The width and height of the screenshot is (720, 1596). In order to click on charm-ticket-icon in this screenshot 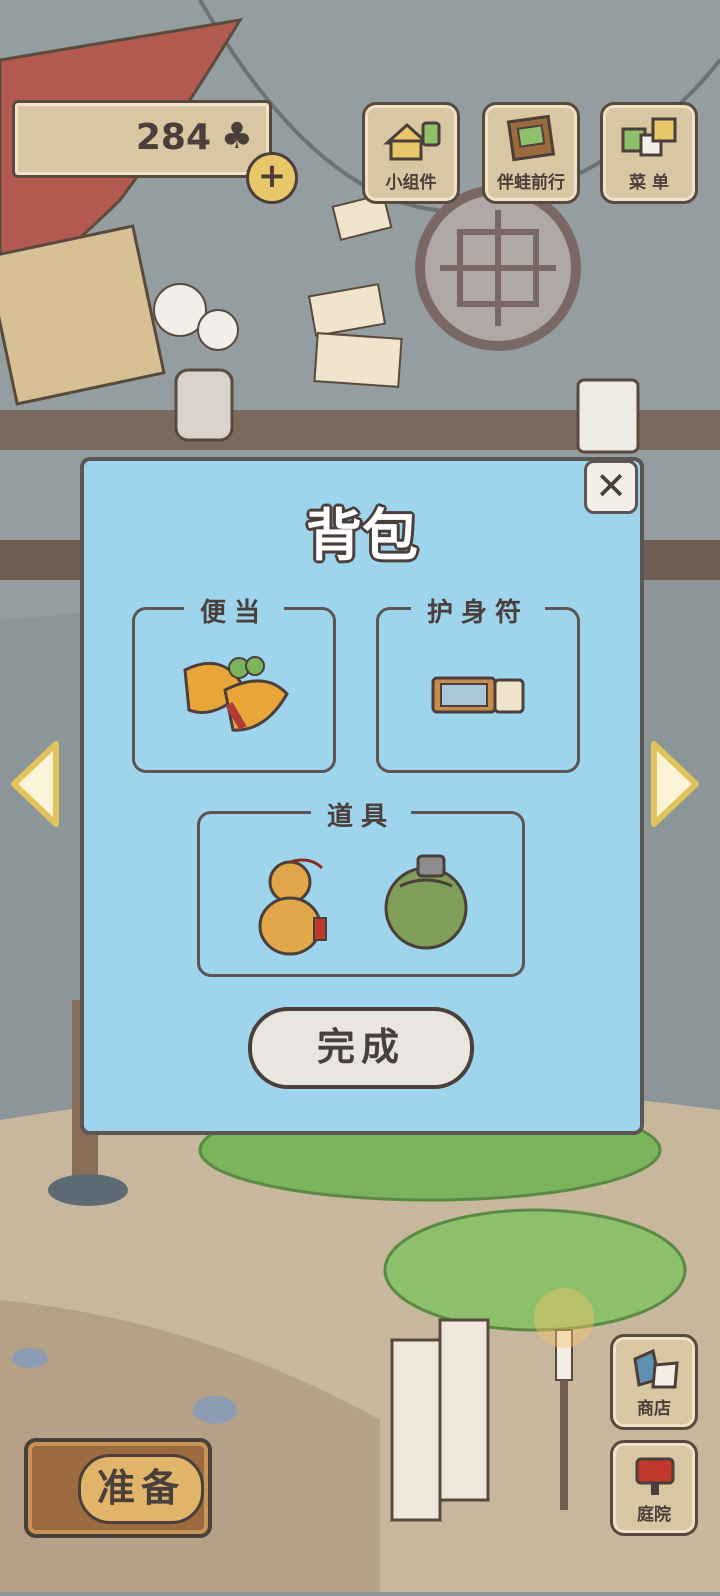, I will do `click(478, 695)`.